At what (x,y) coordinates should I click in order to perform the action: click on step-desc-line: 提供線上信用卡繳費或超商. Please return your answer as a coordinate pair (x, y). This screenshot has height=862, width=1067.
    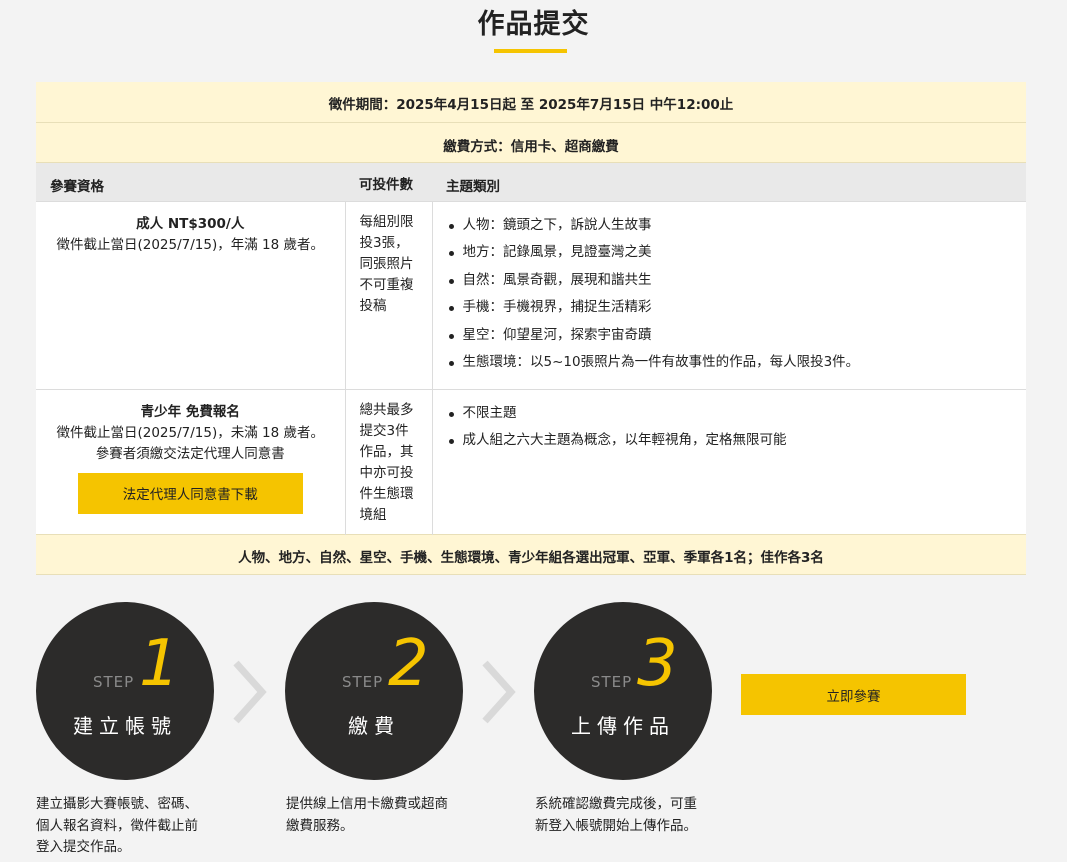
    Looking at the image, I should click on (367, 804).